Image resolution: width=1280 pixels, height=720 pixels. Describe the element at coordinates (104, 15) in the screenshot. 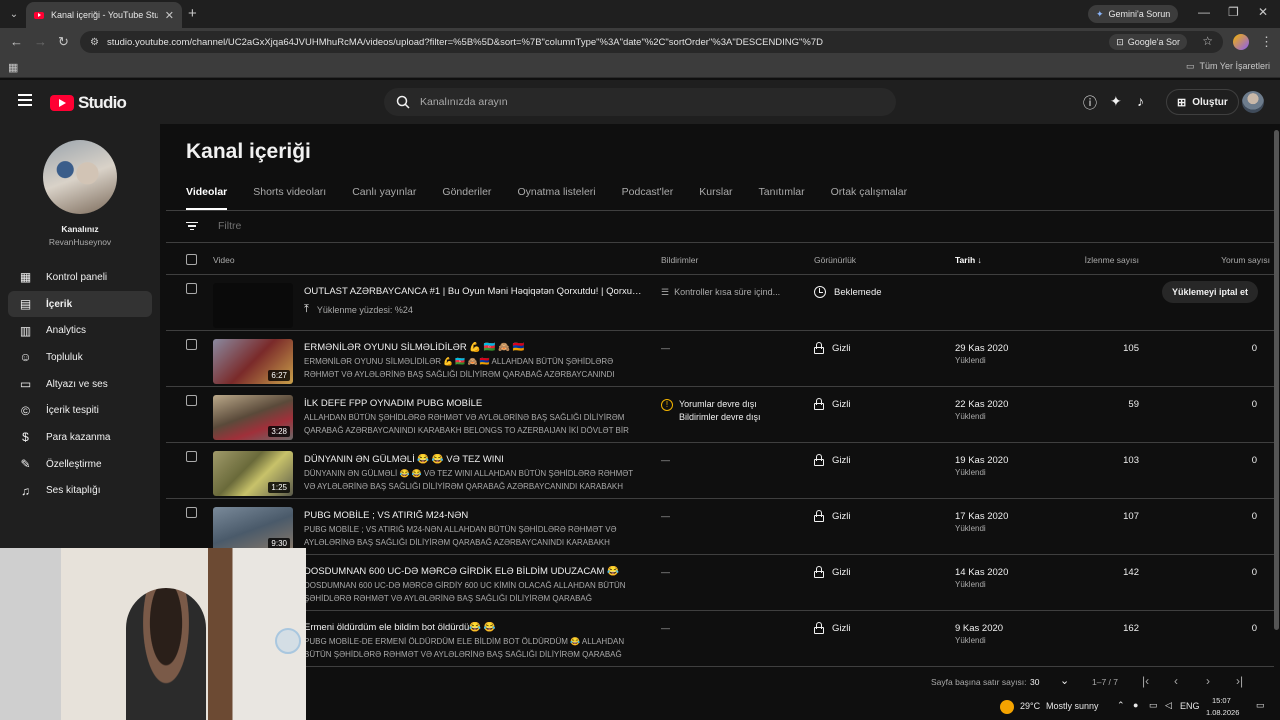

I see `browser-tab: Kanal içeriği - YouTube Studio ✕` at that location.